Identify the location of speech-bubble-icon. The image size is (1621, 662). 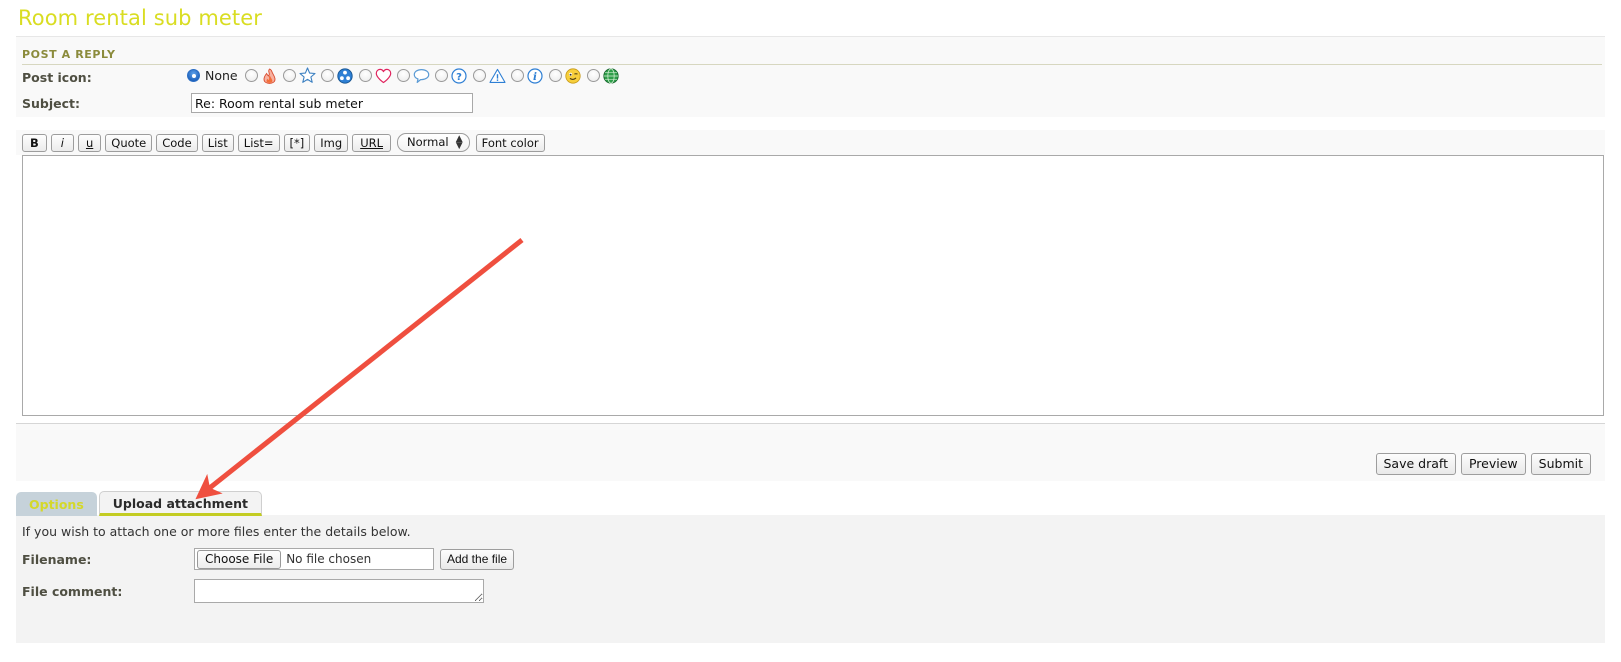
(421, 75).